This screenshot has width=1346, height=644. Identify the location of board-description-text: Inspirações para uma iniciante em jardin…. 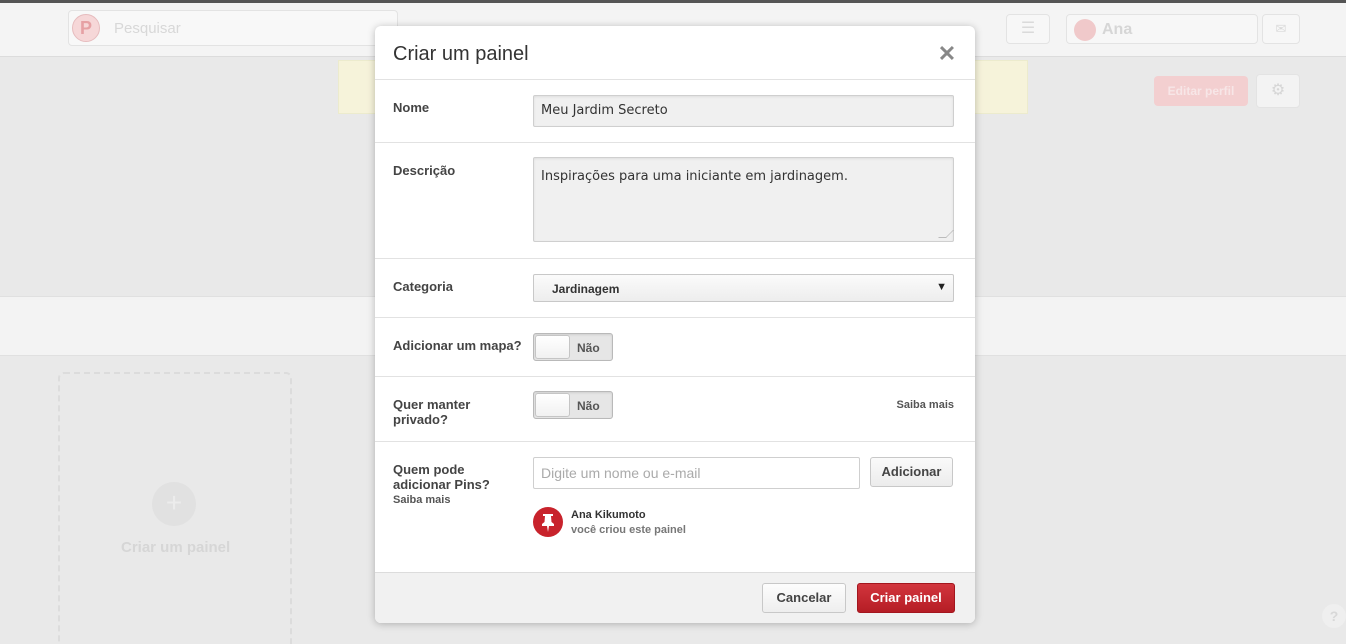
(694, 176).